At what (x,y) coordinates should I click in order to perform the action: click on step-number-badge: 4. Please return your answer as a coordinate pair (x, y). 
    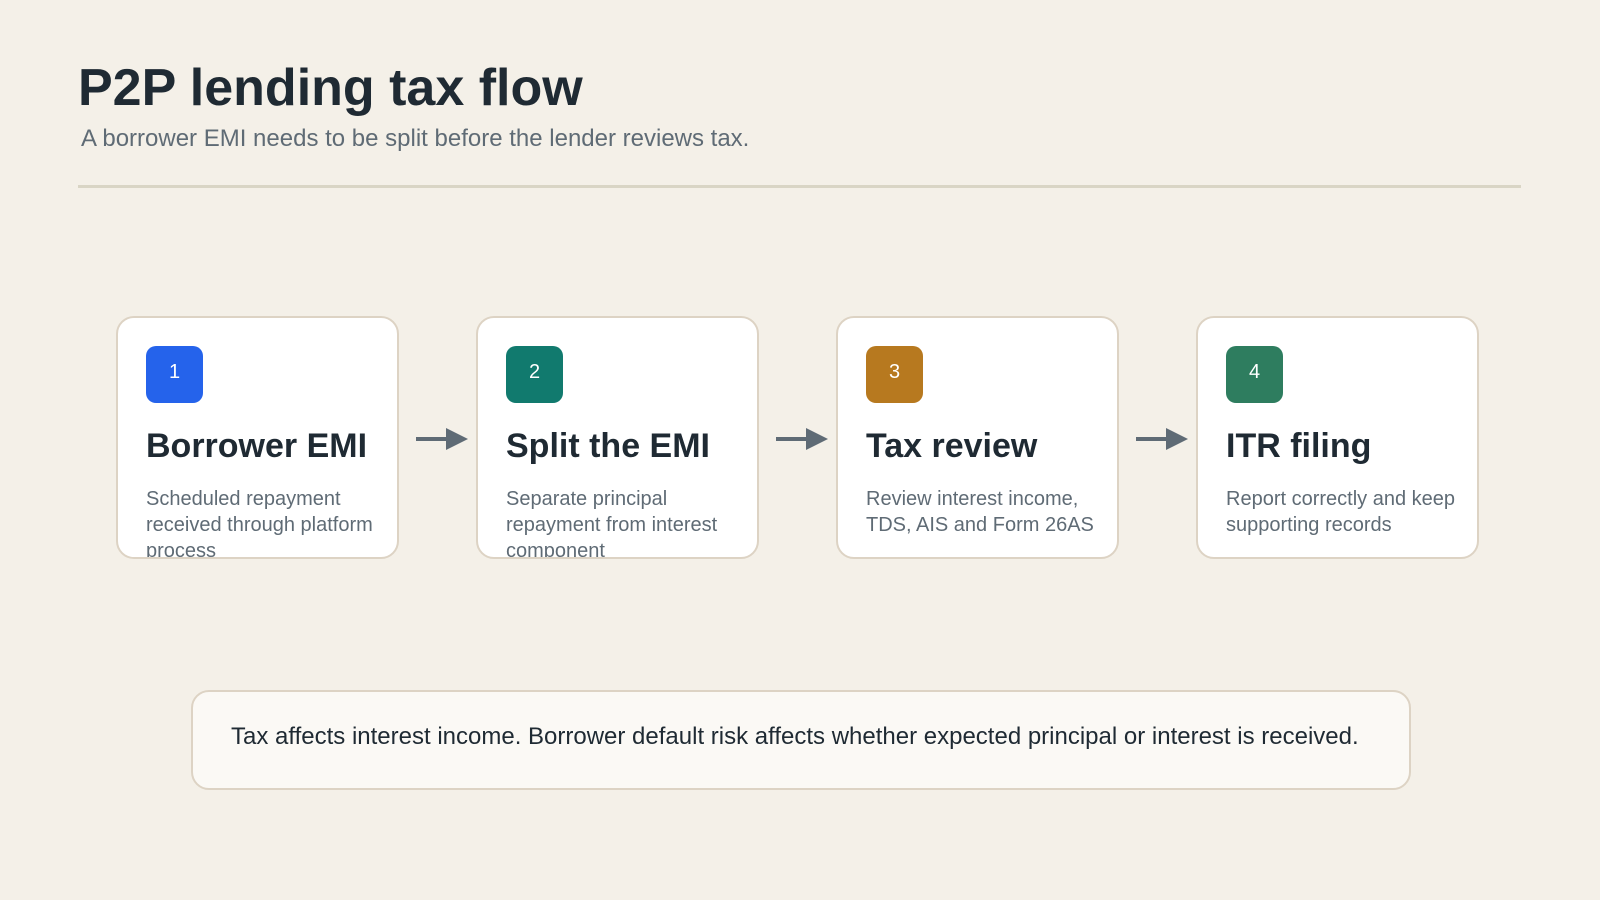
    Looking at the image, I should click on (1254, 374).